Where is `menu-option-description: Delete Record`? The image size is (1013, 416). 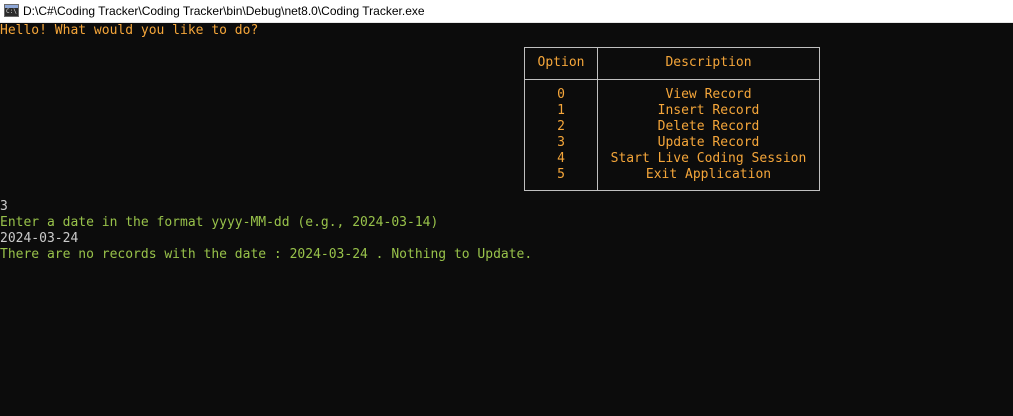 menu-option-description: Delete Record is located at coordinates (708, 126).